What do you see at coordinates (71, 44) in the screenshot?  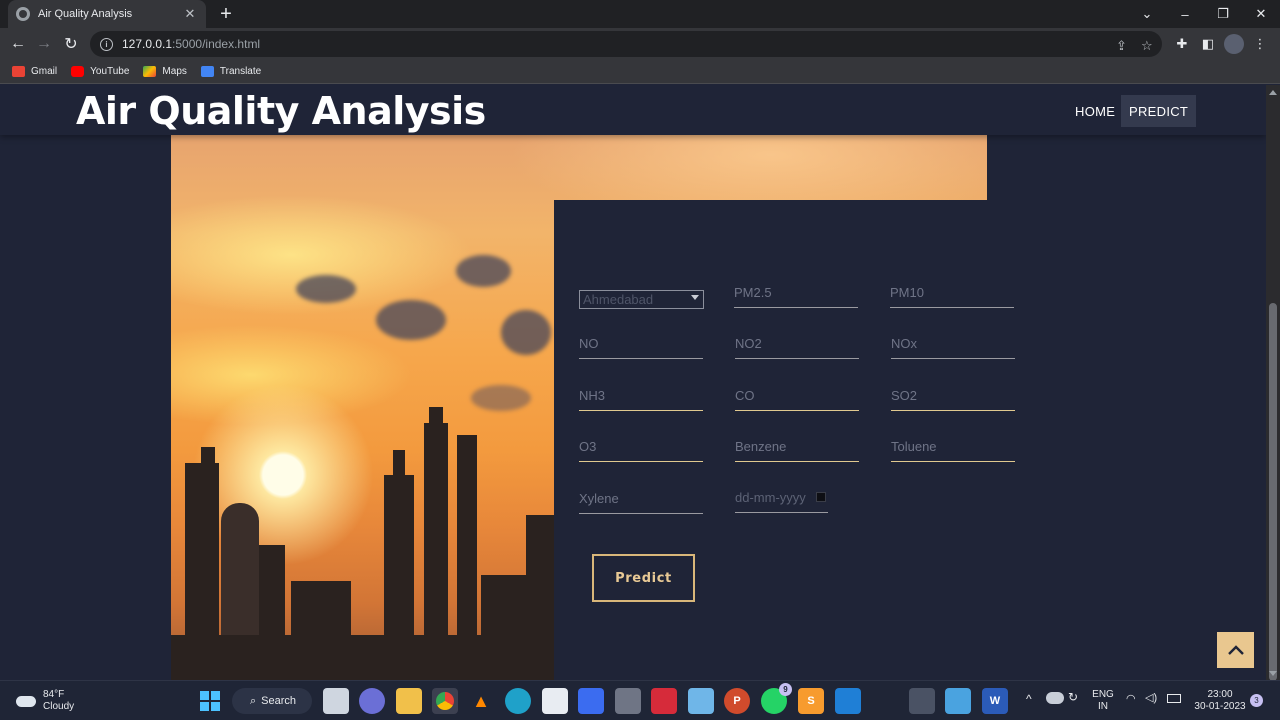 I see `reload-icon: ↻` at bounding box center [71, 44].